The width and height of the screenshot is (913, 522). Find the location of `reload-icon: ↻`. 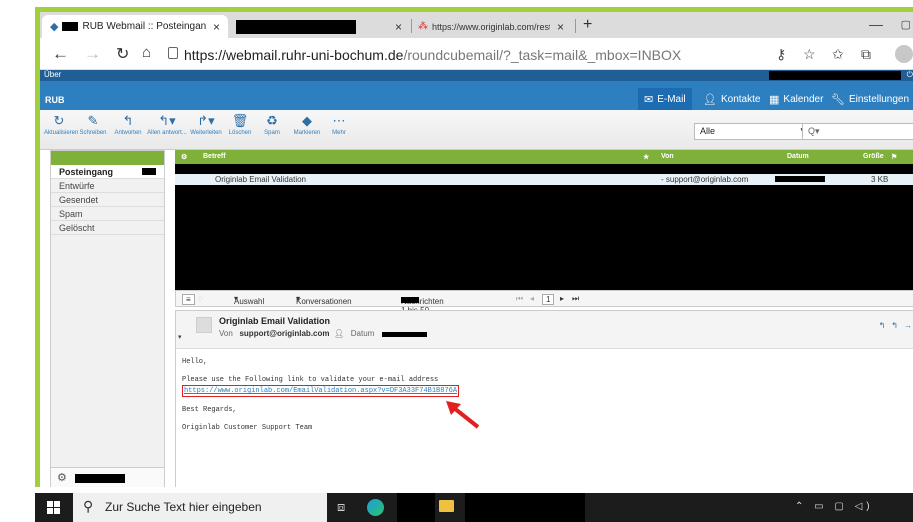

reload-icon: ↻ is located at coordinates (122, 54).